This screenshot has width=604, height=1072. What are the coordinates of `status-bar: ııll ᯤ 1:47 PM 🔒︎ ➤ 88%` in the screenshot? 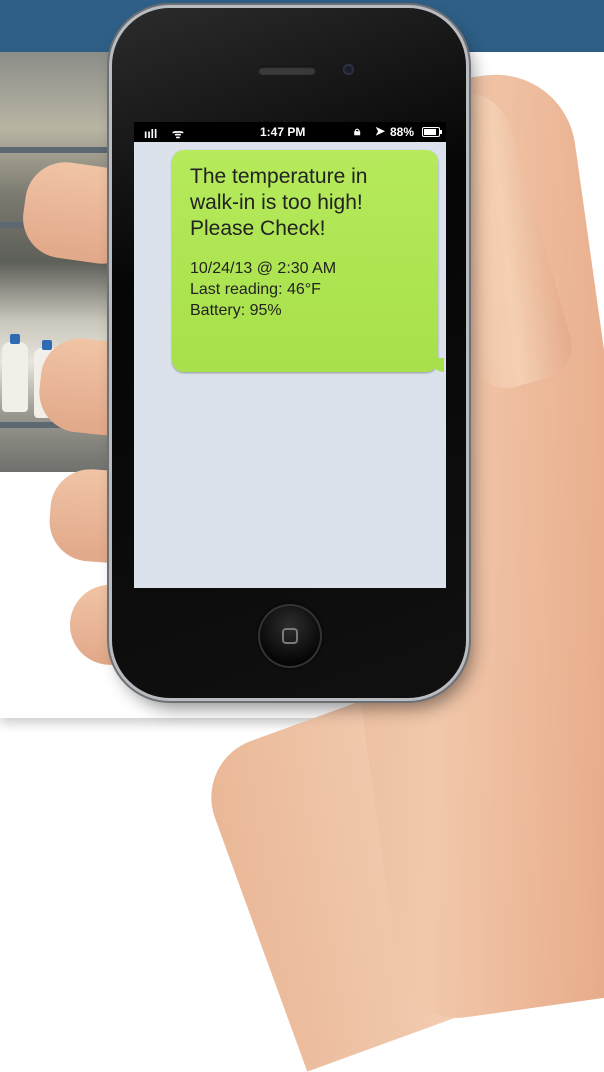 It's located at (290, 132).